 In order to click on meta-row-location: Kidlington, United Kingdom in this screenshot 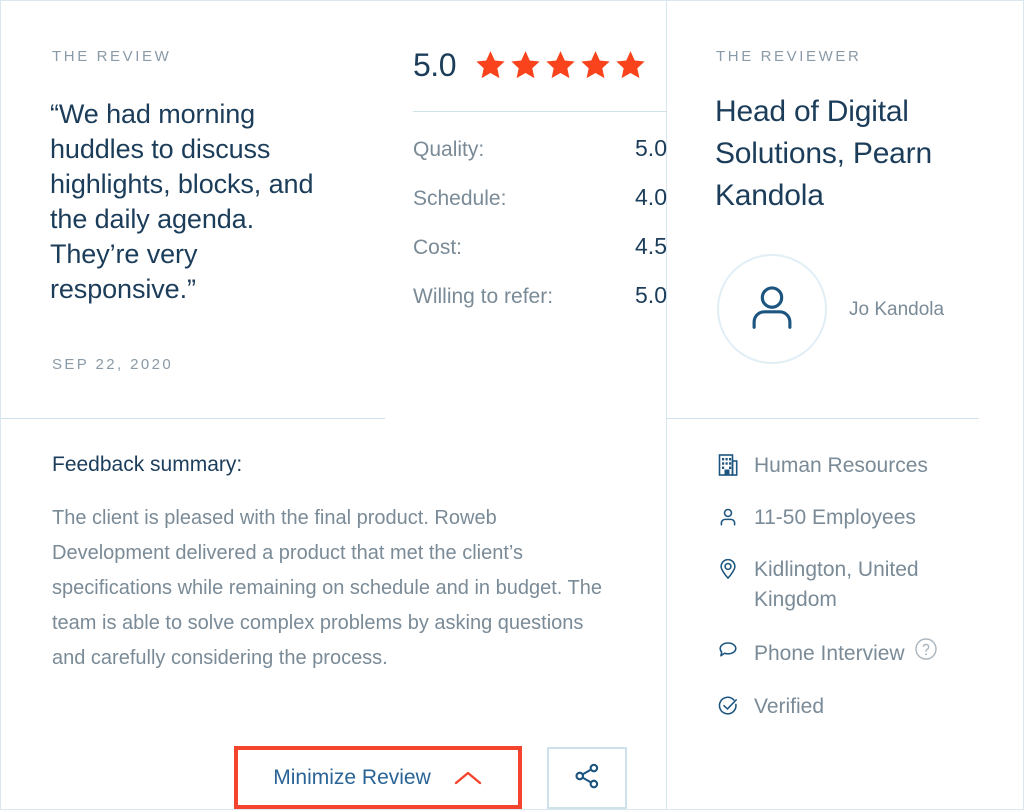, I will do `click(860, 585)`.